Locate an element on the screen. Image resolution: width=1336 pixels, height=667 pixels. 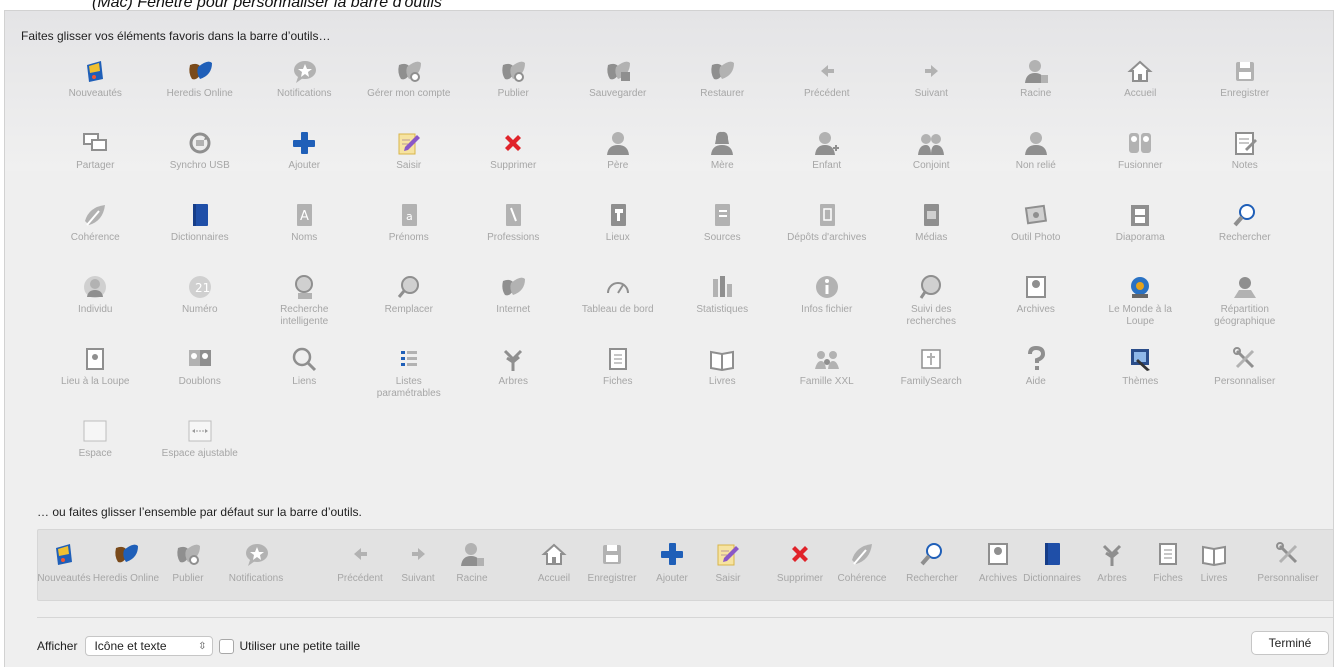
toolbar-item-ajouter: Ajouter is located at coordinates (304, 159).